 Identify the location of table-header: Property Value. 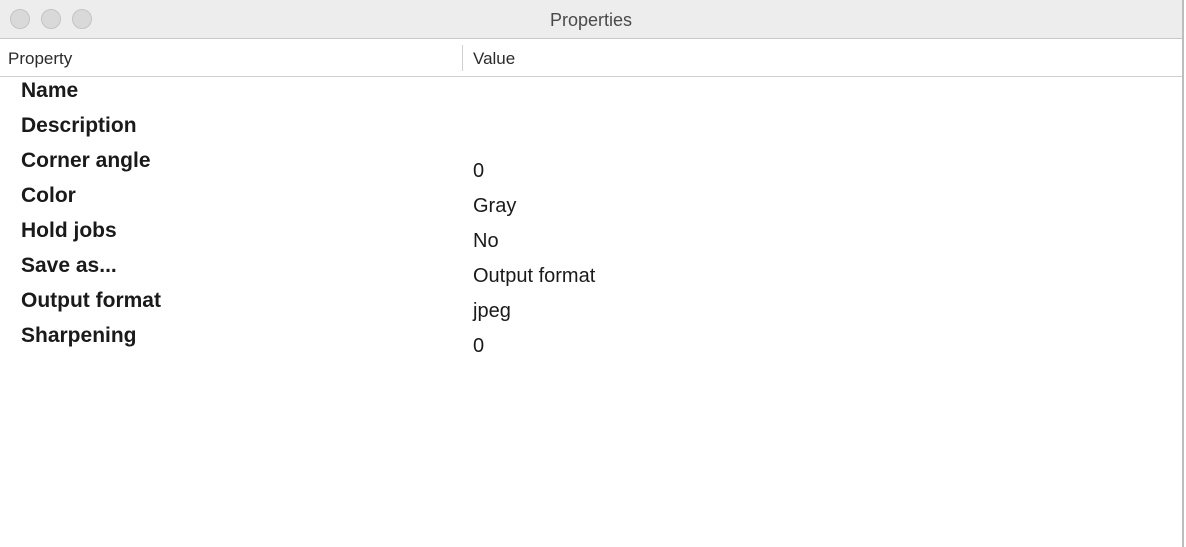
(591, 58).